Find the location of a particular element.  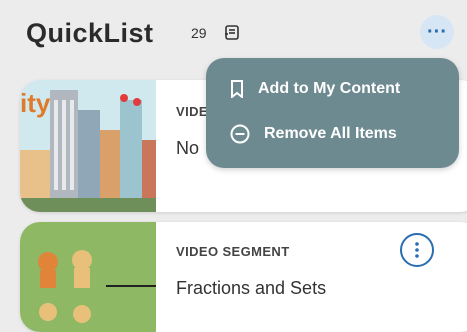

more-options-button: ··· is located at coordinates (437, 32).